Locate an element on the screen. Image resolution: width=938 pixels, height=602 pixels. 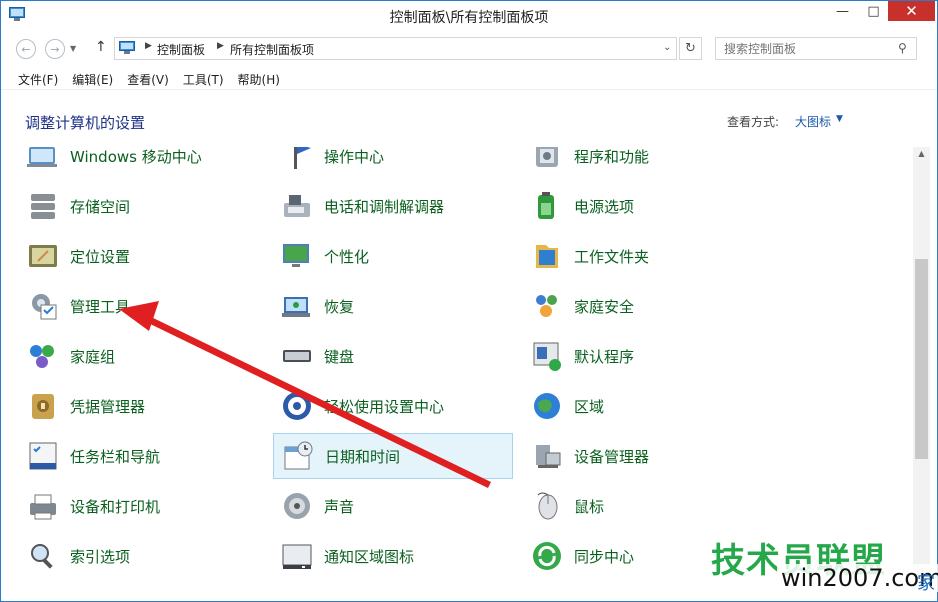
control-panel-item: 恢复 is located at coordinates (393, 306).